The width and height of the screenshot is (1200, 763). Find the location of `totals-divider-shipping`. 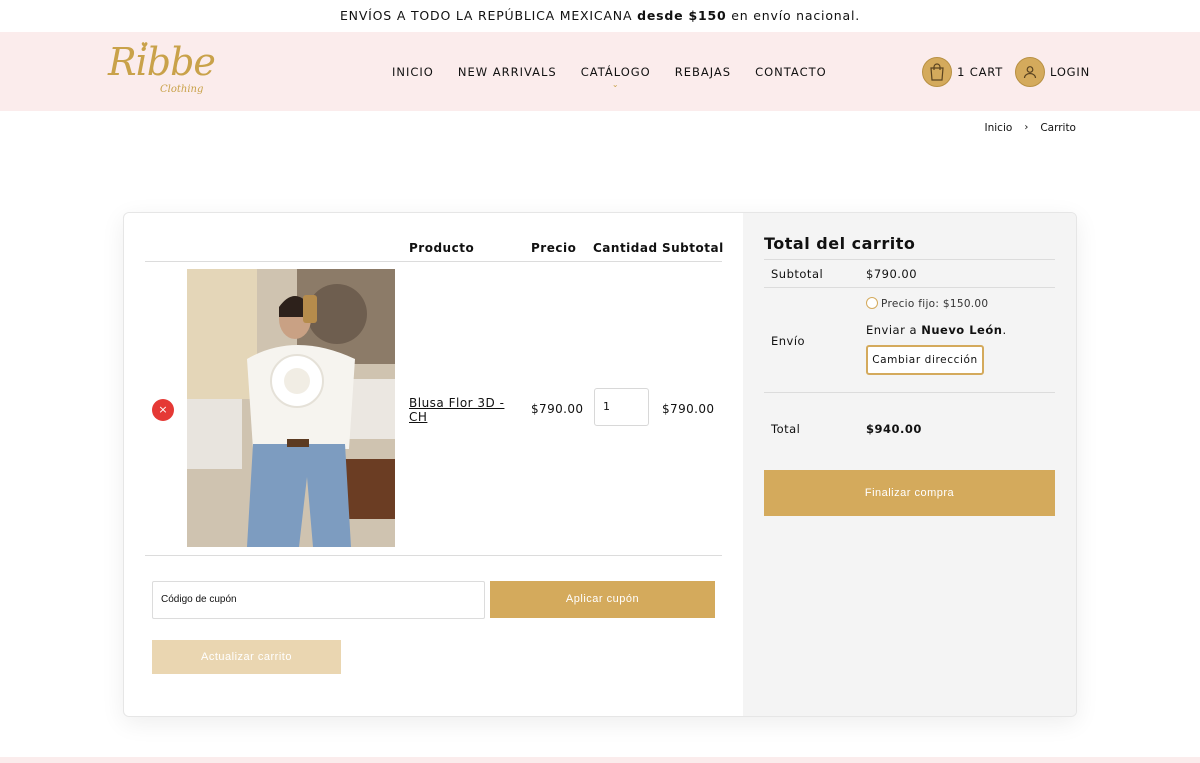

totals-divider-shipping is located at coordinates (909, 392).